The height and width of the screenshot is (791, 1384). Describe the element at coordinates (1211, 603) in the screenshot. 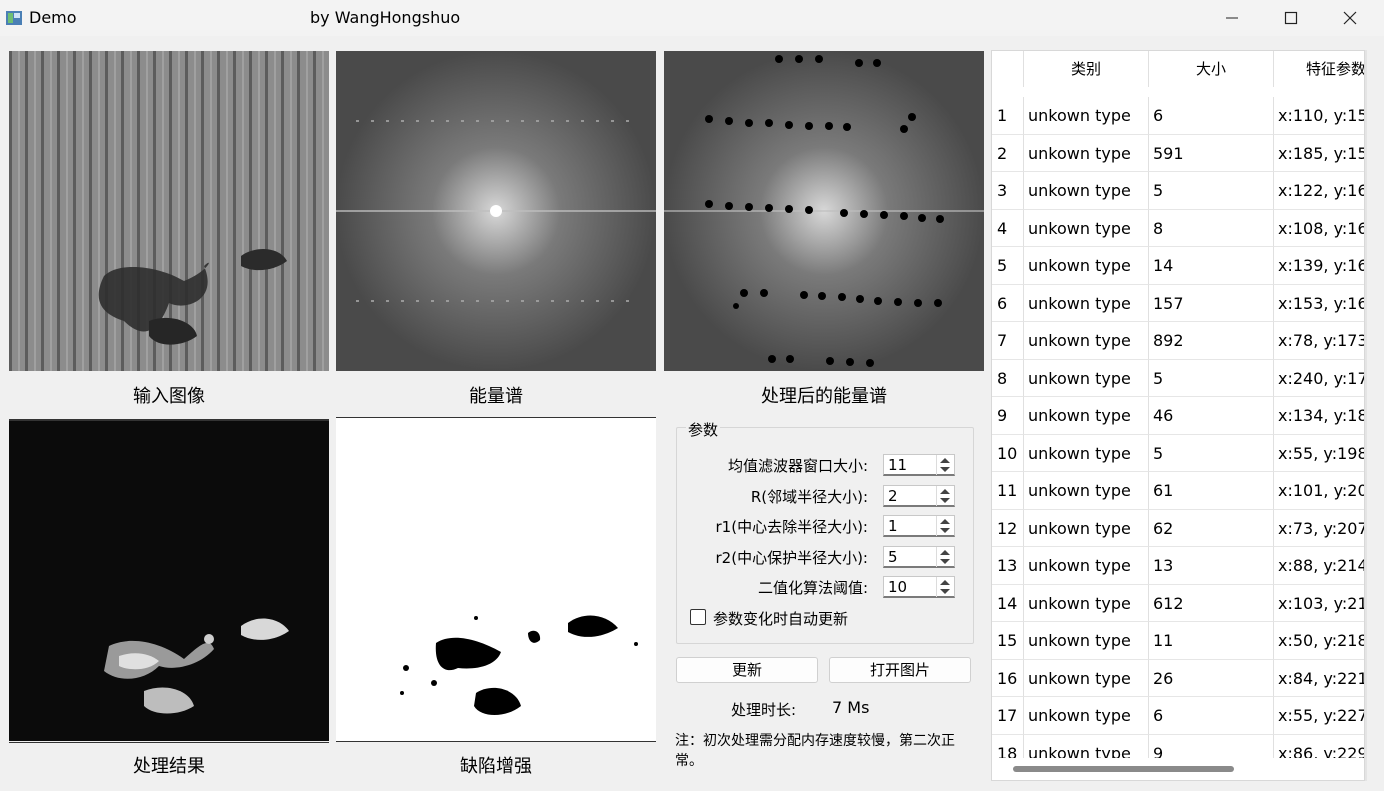

I see `size-cell: 612` at that location.